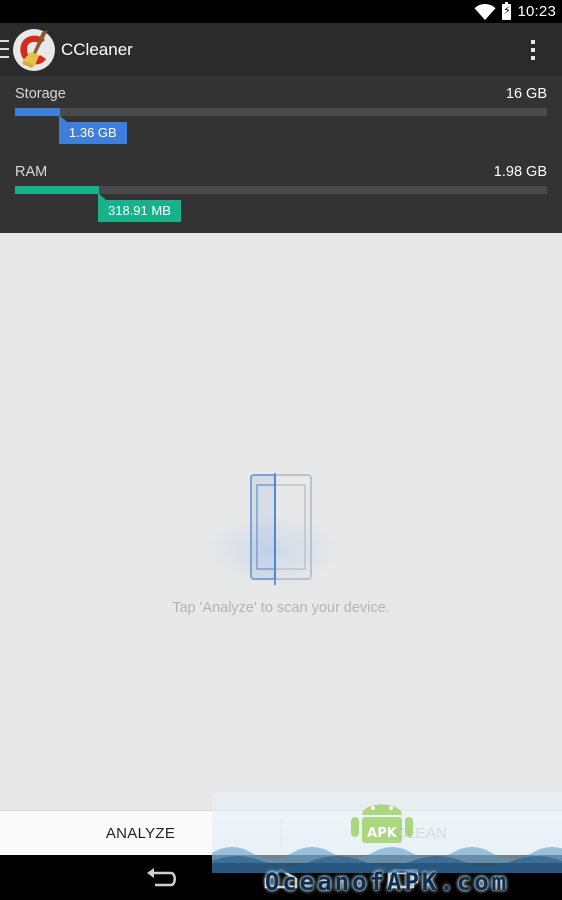 This screenshot has width=562, height=900. Describe the element at coordinates (281, 112) in the screenshot. I see `storage-progress-track` at that location.